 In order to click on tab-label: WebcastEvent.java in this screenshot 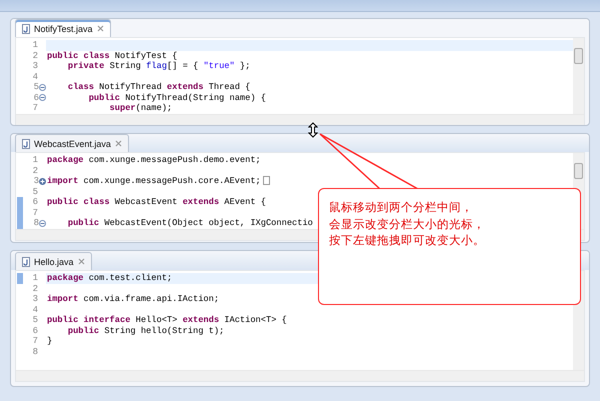, I will do `click(72, 143)`.